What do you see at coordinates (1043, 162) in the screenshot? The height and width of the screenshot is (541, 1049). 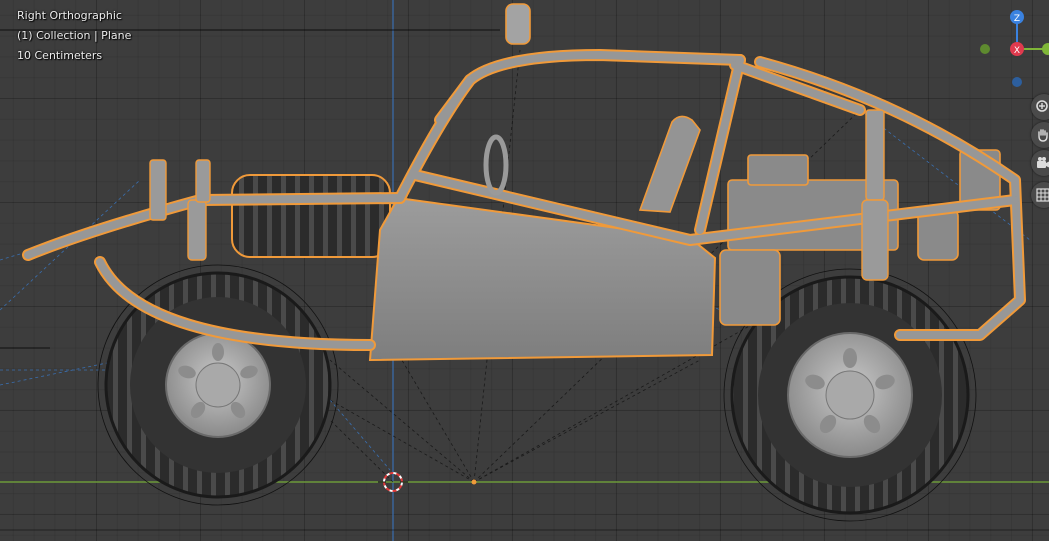 I see `camera-icon` at bounding box center [1043, 162].